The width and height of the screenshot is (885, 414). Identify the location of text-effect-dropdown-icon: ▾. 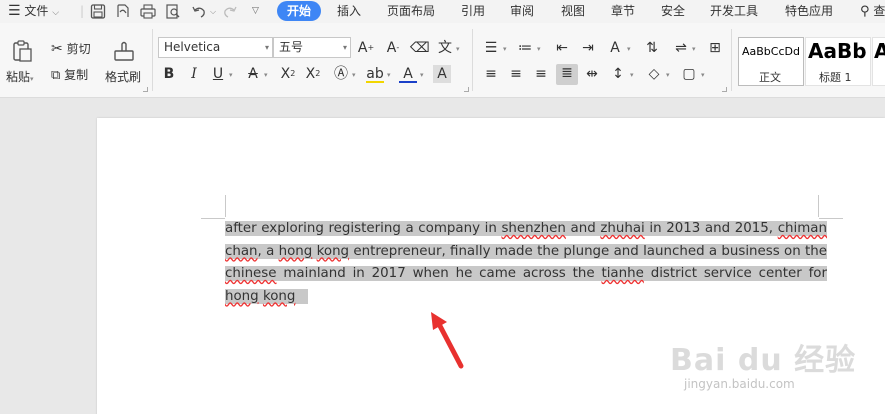
(354, 75).